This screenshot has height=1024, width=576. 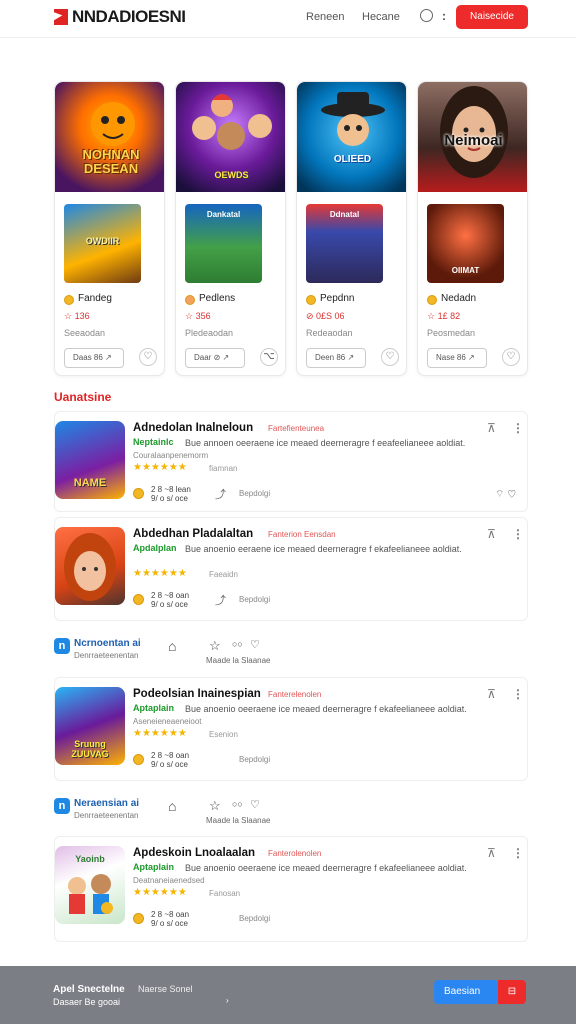 I want to click on thumb-title: OWDIIR, so click(x=102, y=241).